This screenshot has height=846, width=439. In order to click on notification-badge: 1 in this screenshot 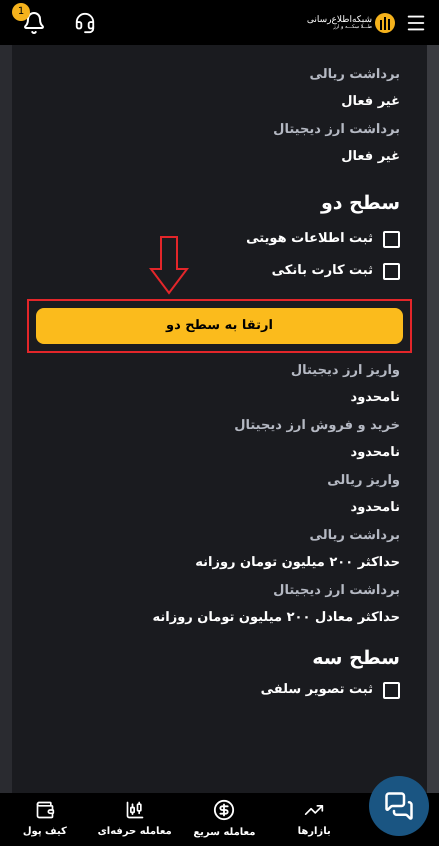, I will do `click(21, 11)`.